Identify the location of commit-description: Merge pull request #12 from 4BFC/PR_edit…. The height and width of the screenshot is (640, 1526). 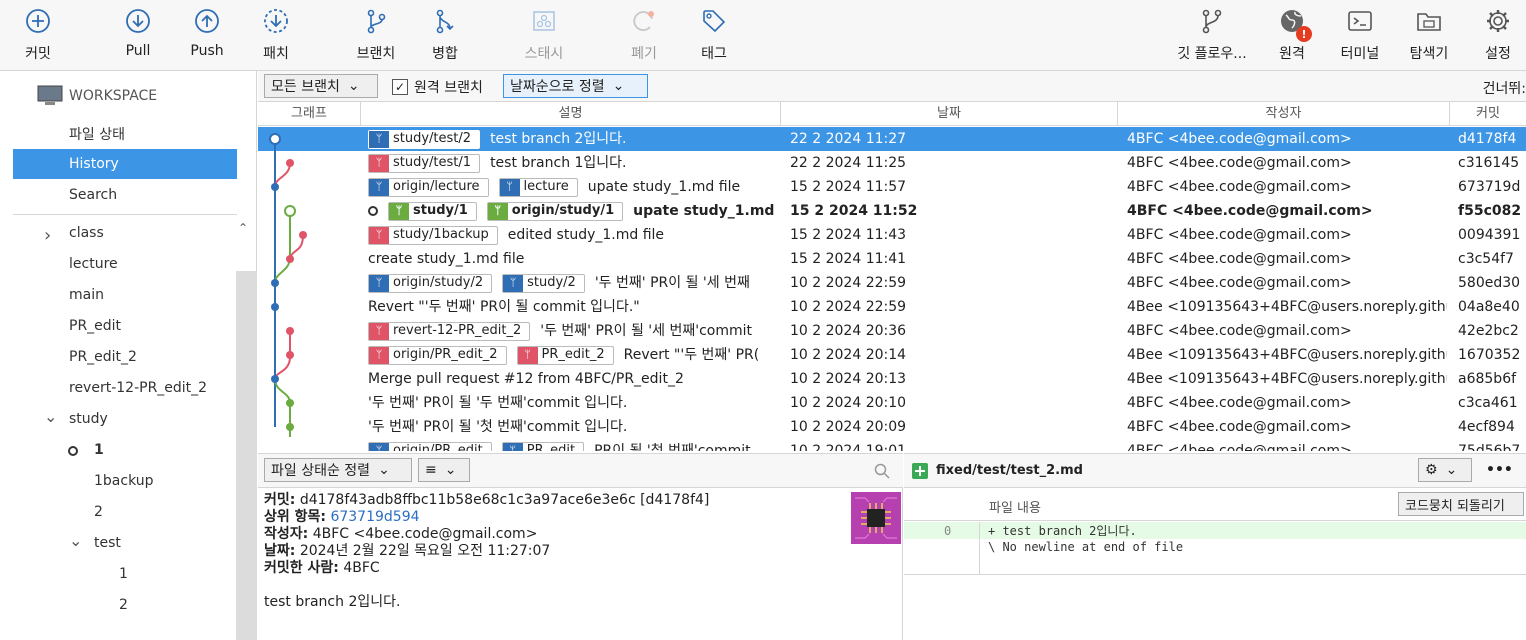
(572, 379).